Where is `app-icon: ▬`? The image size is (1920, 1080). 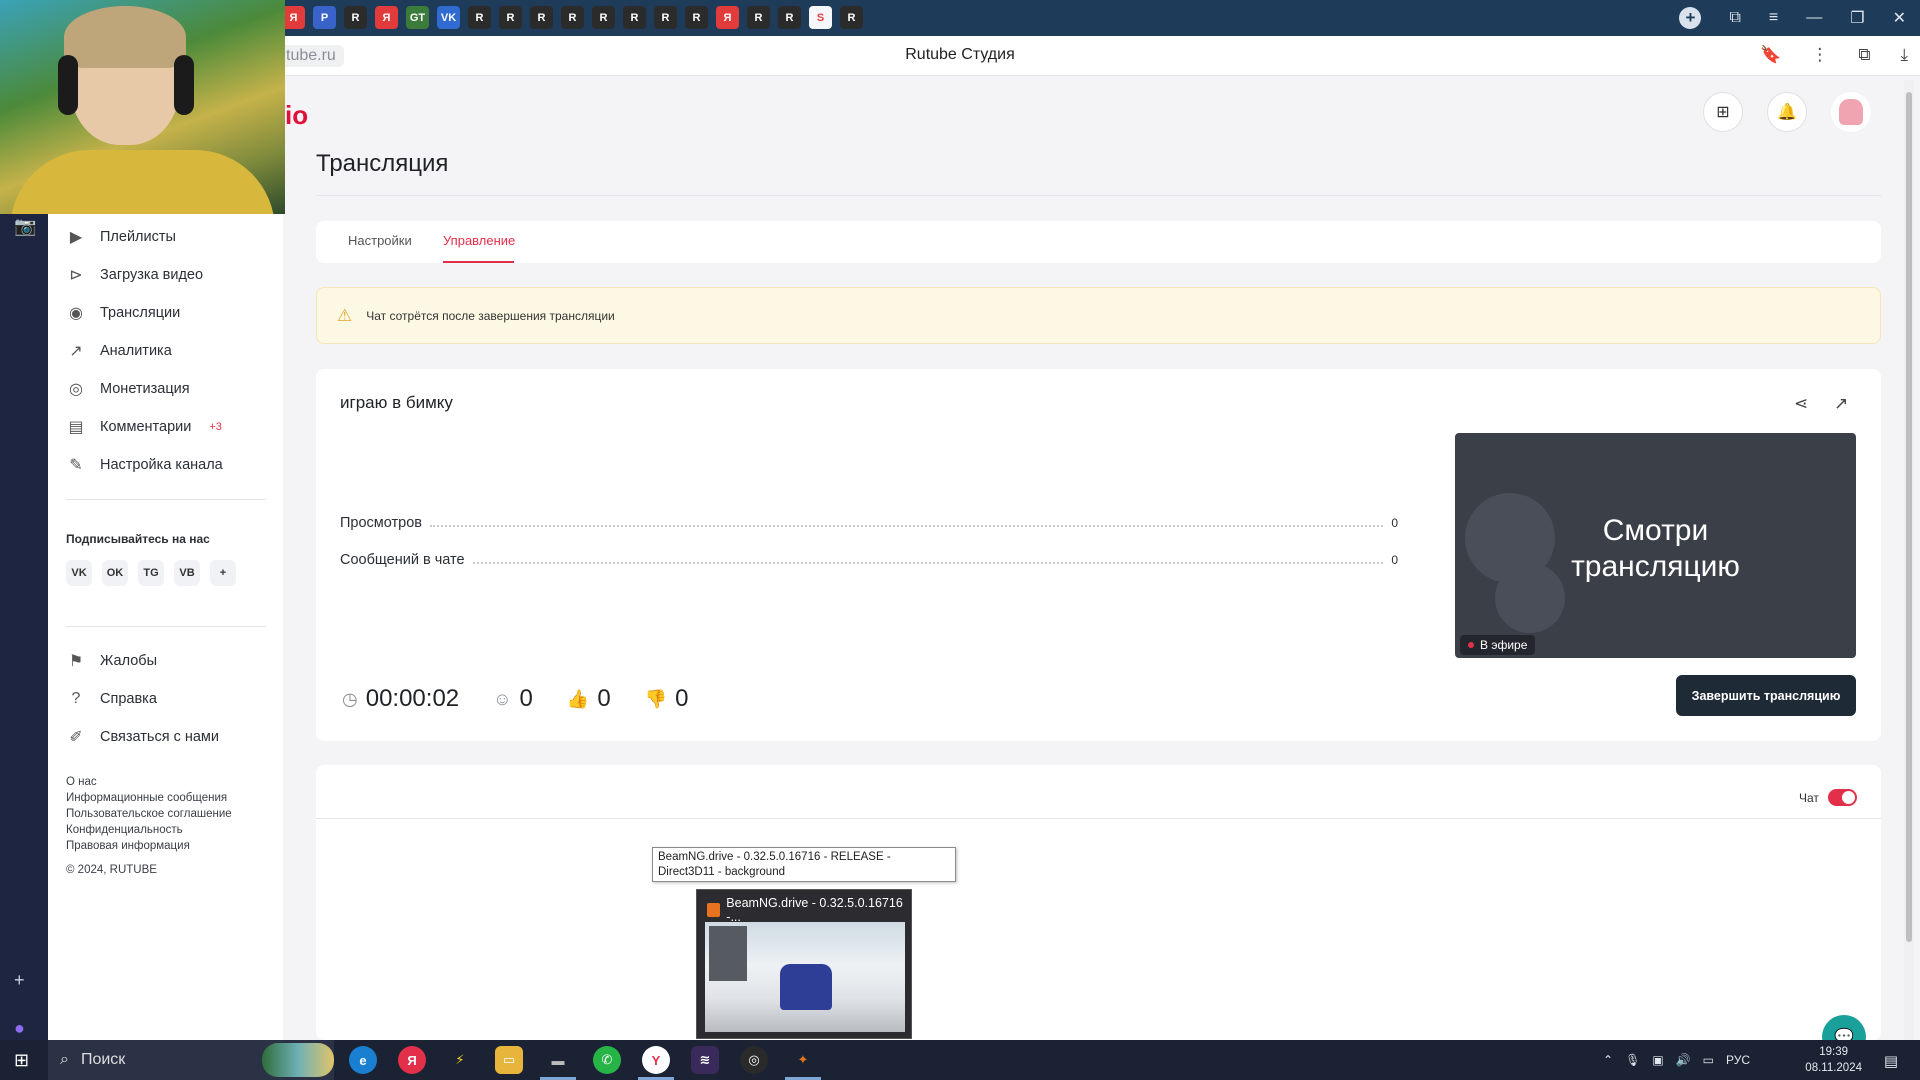 app-icon: ▬ is located at coordinates (558, 1060).